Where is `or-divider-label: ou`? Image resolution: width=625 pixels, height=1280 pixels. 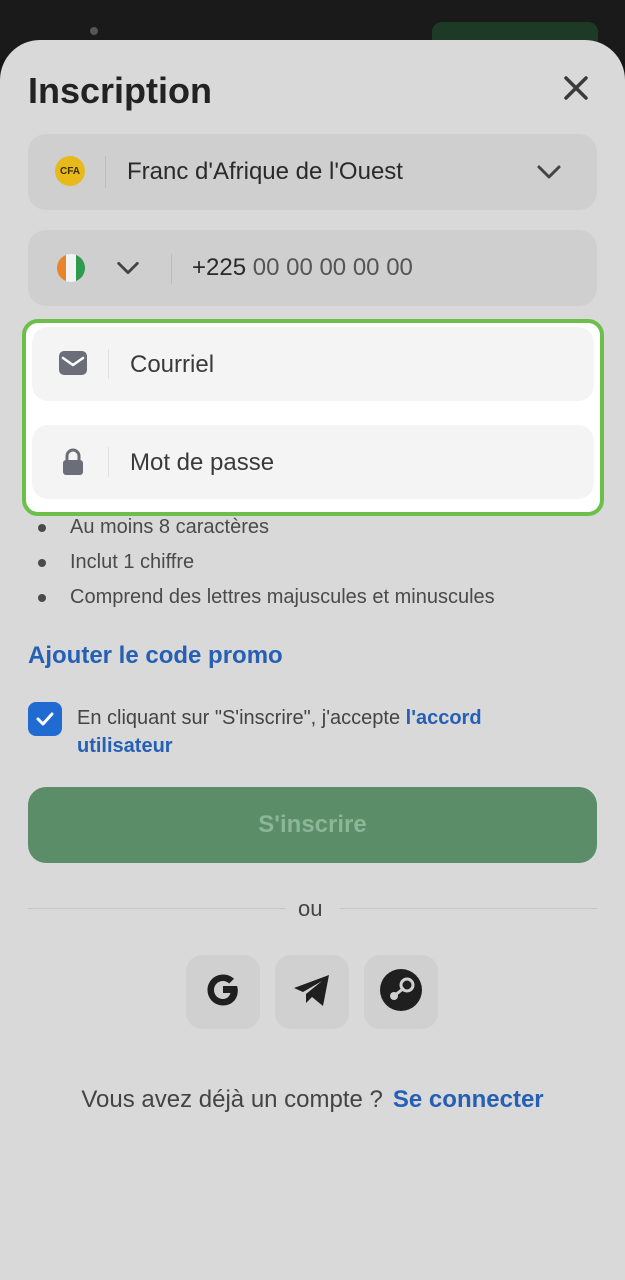
or-divider-label: ou is located at coordinates (310, 908).